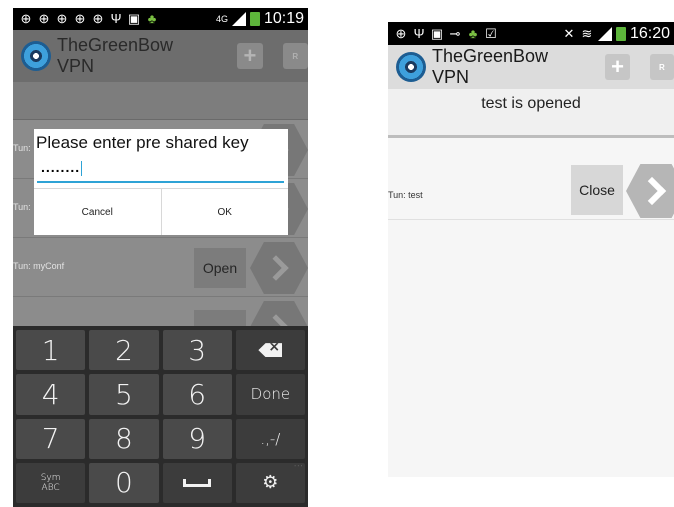 The height and width of the screenshot is (507, 674). I want to click on mute-icon: ✕, so click(569, 33).